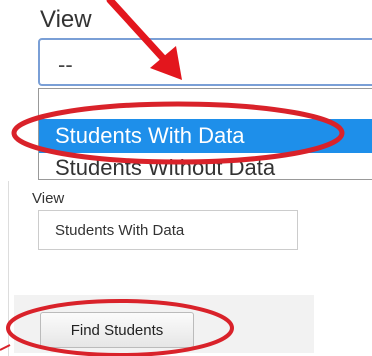 The image size is (372, 356). Describe the element at coordinates (117, 330) in the screenshot. I see `find-students-button: Find Students` at that location.